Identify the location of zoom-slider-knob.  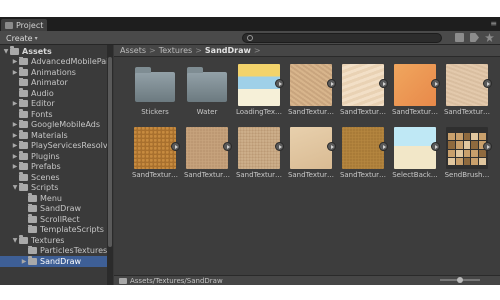
(460, 280).